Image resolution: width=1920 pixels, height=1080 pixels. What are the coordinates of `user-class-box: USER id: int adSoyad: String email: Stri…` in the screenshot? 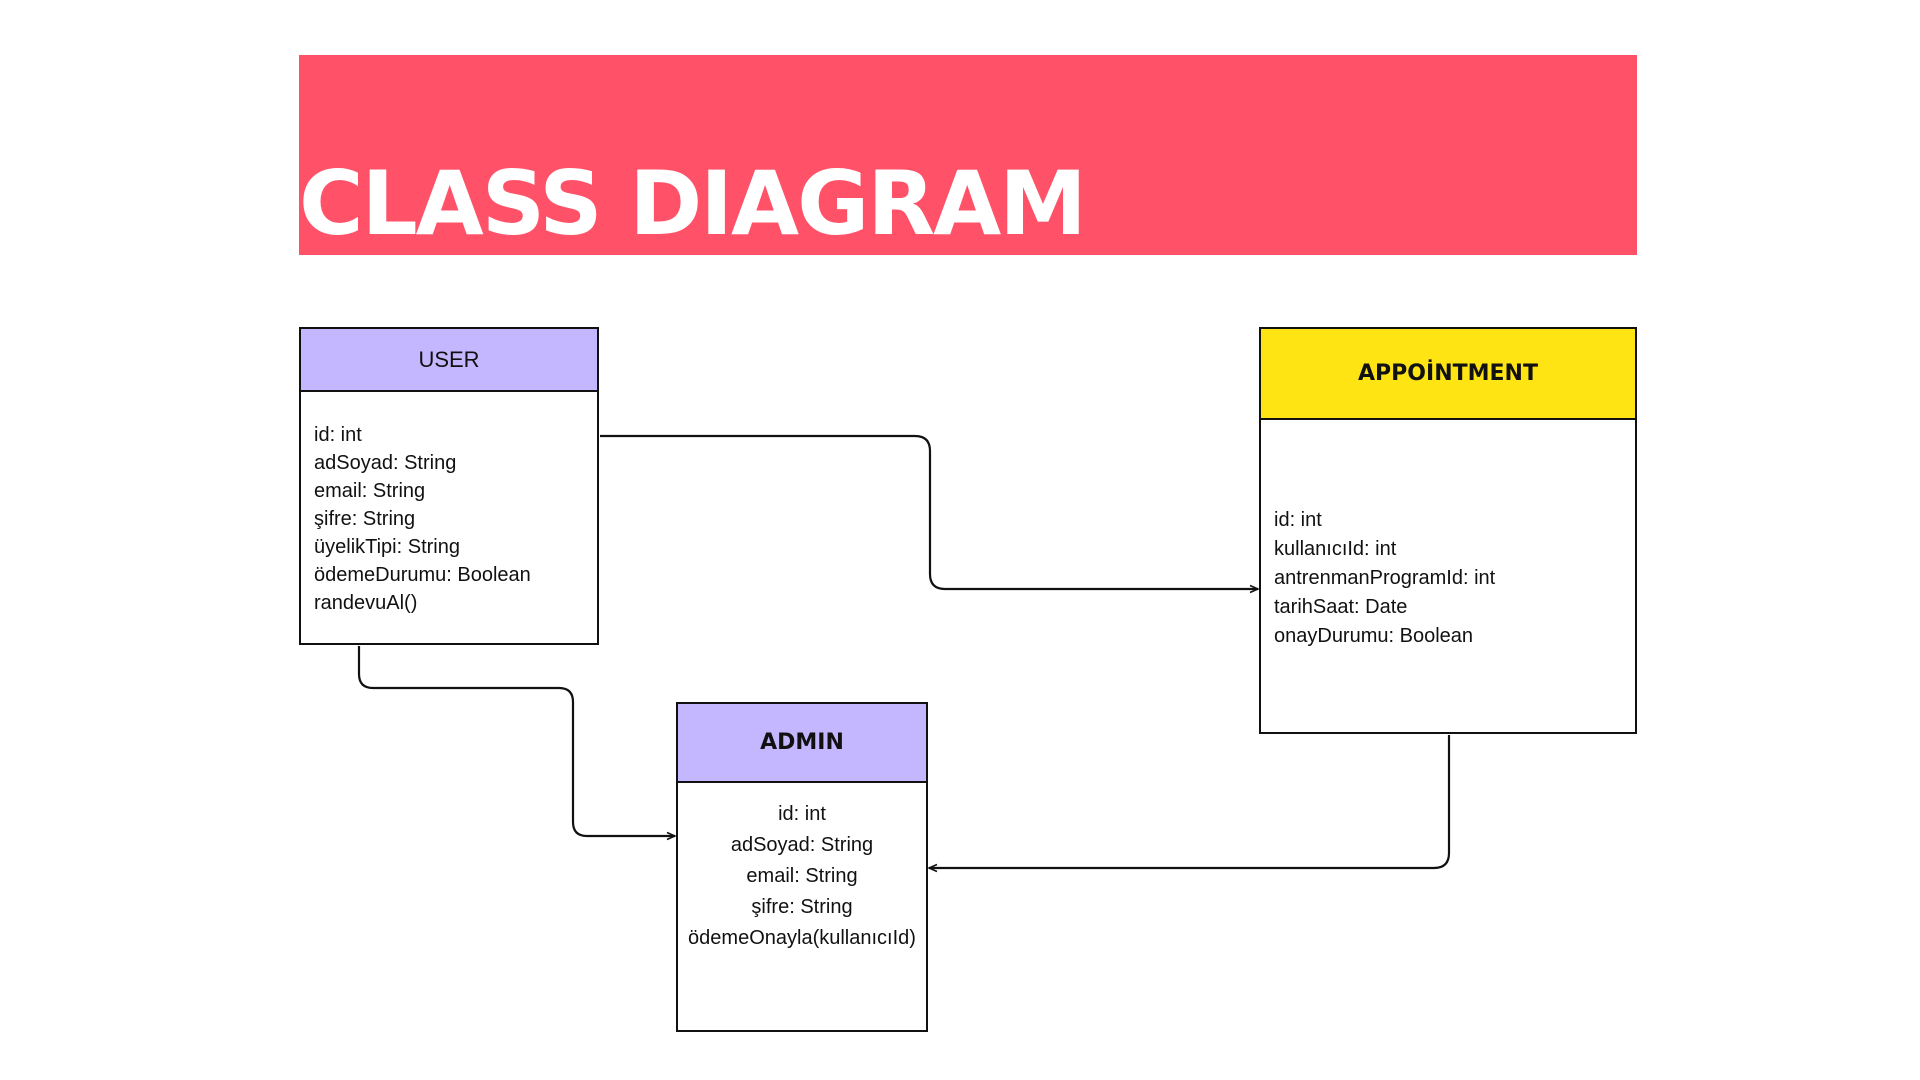 It's located at (449, 486).